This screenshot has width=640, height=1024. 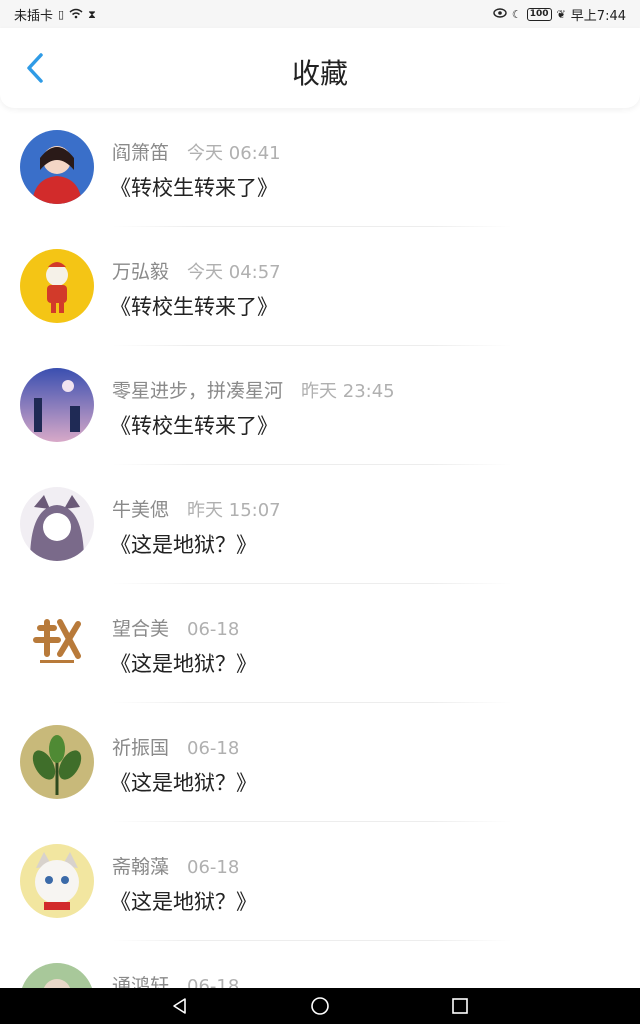 I want to click on carrier-text: 未插卡, so click(x=34, y=16).